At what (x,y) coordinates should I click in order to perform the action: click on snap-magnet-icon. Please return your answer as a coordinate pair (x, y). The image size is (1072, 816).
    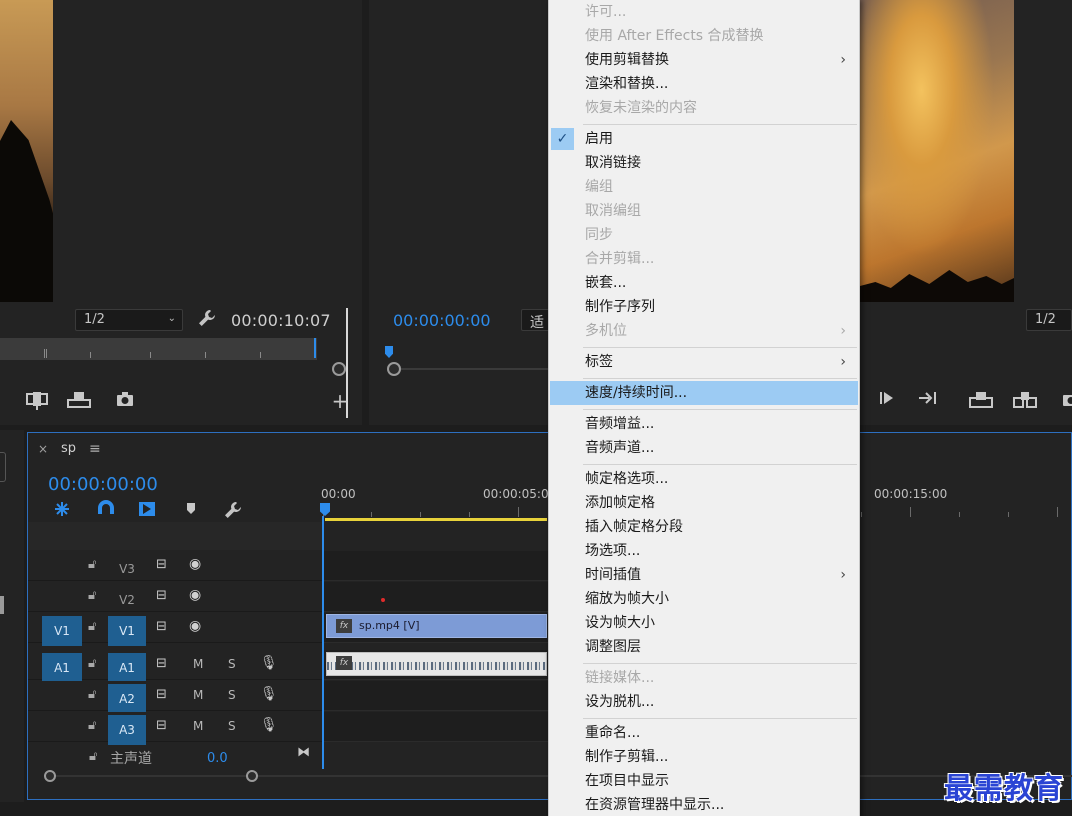
    Looking at the image, I should click on (106, 510).